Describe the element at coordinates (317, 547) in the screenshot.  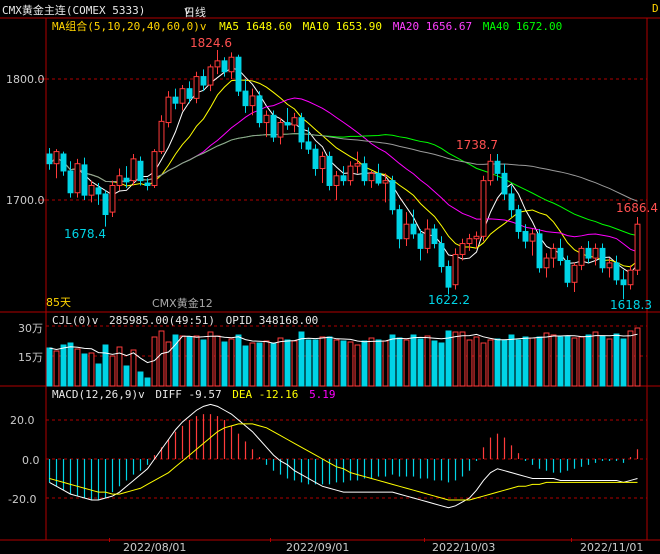
I see `x-tick-0901: 2022/09/01` at that location.